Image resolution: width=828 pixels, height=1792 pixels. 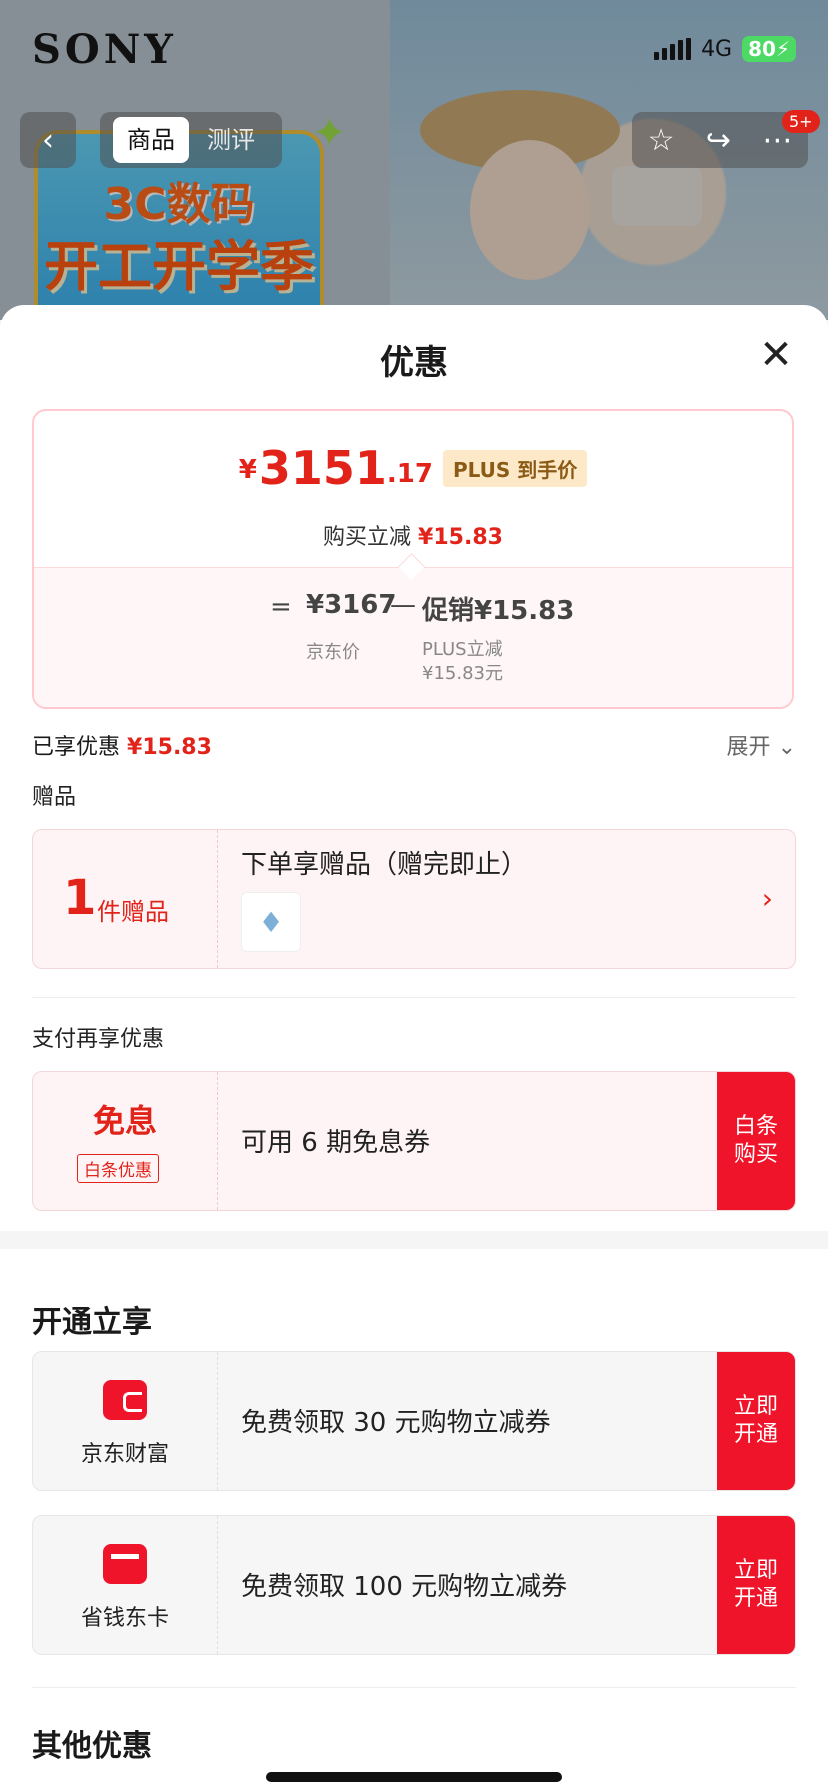 What do you see at coordinates (125, 1564) in the screenshot?
I see `card-icon` at bounding box center [125, 1564].